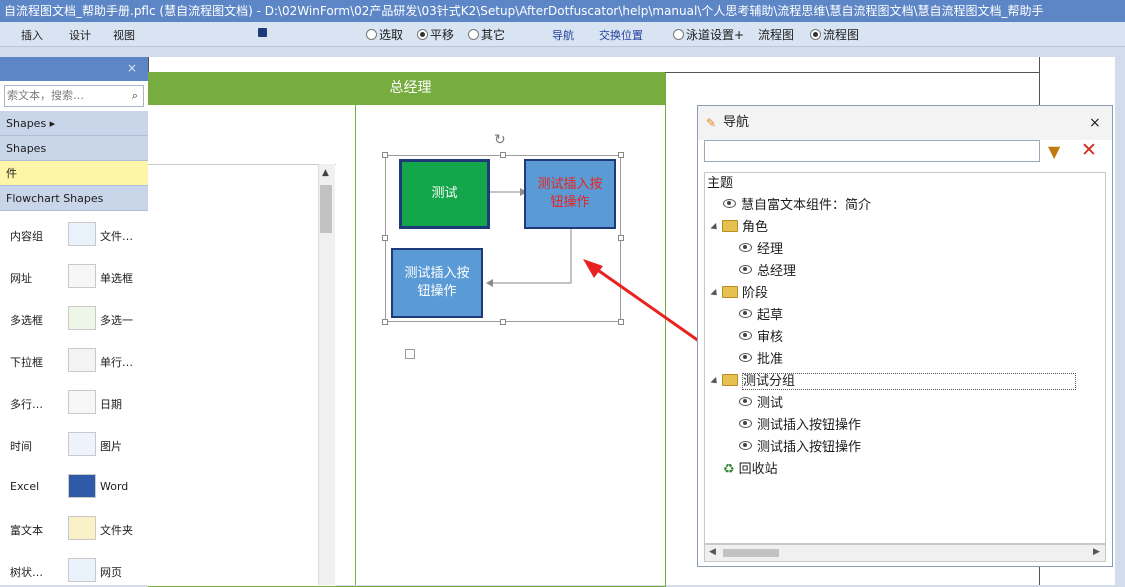 The image size is (1125, 587). What do you see at coordinates (755, 293) in the screenshot?
I see `tree-node-label: 阶段` at bounding box center [755, 293].